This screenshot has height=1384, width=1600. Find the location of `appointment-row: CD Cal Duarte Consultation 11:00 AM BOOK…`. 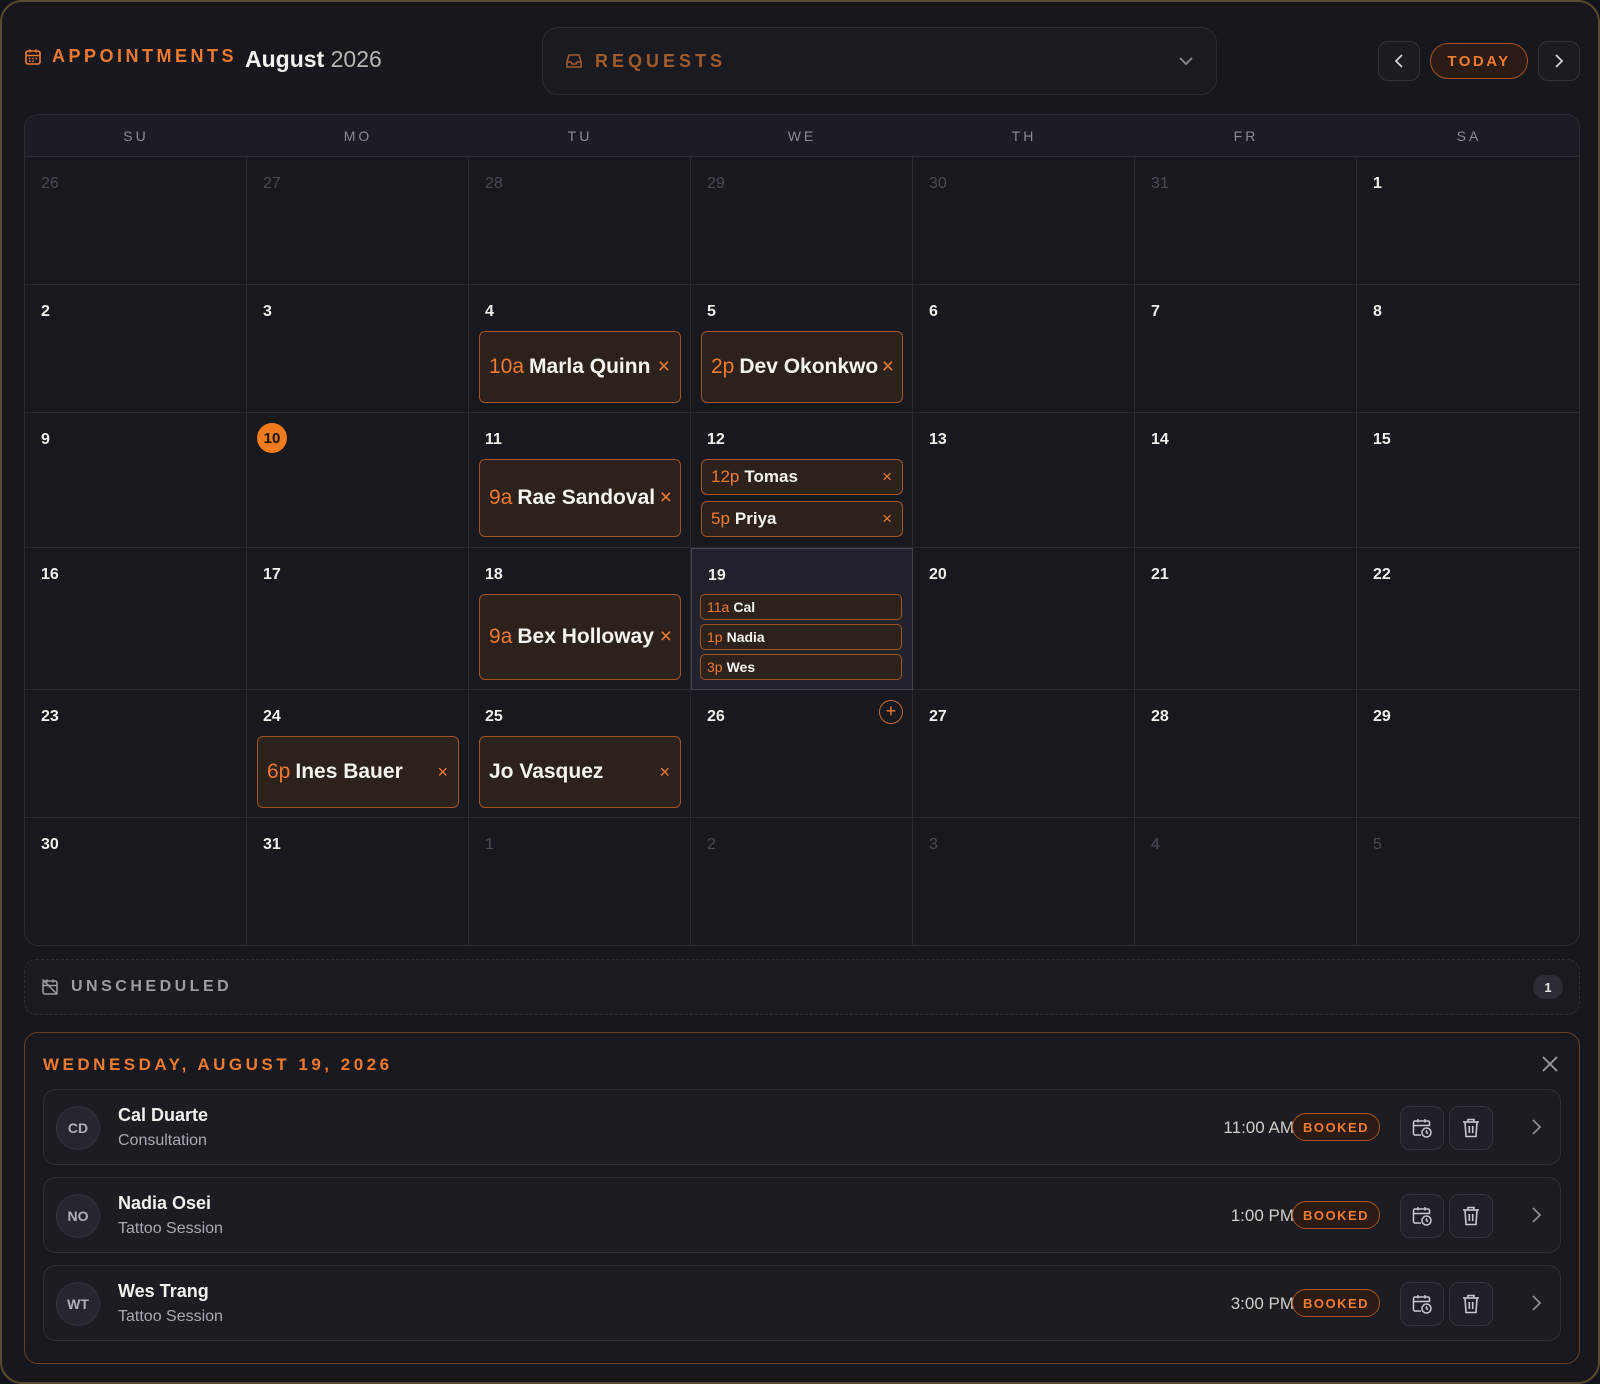

appointment-row: CD Cal Duarte Consultation 11:00 AM BOOK… is located at coordinates (802, 1127).